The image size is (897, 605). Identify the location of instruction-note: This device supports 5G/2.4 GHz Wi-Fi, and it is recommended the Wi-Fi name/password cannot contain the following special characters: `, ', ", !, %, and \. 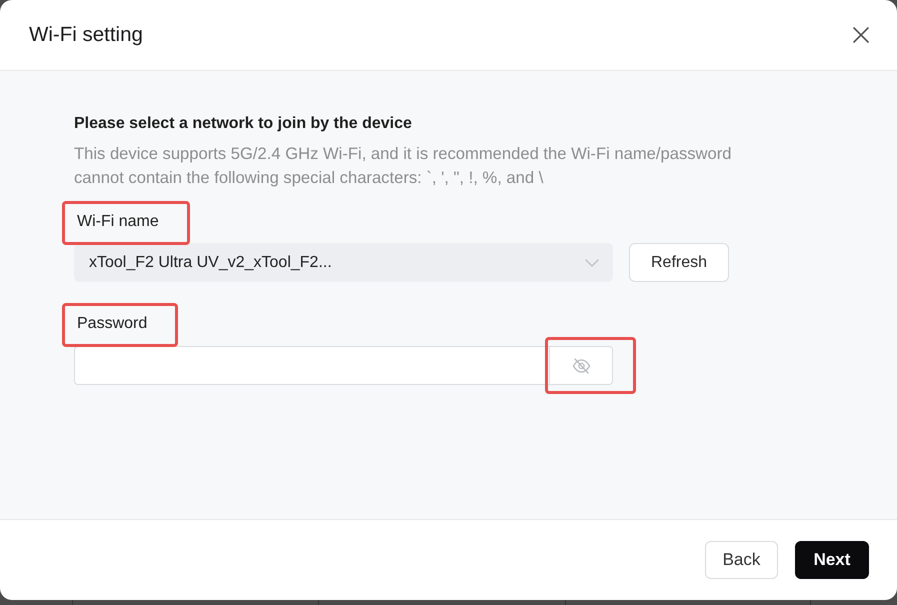
(403, 166).